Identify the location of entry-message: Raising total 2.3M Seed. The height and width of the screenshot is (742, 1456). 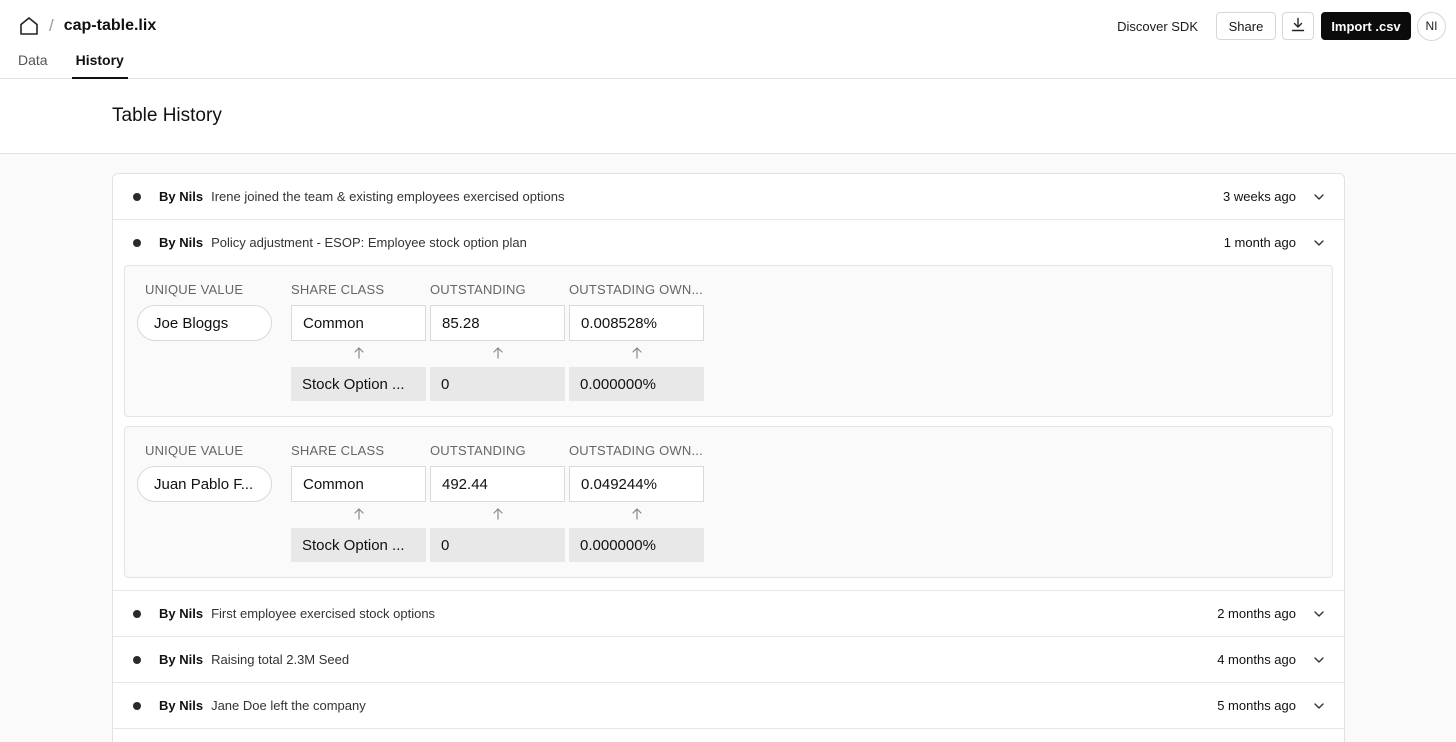
(280, 659).